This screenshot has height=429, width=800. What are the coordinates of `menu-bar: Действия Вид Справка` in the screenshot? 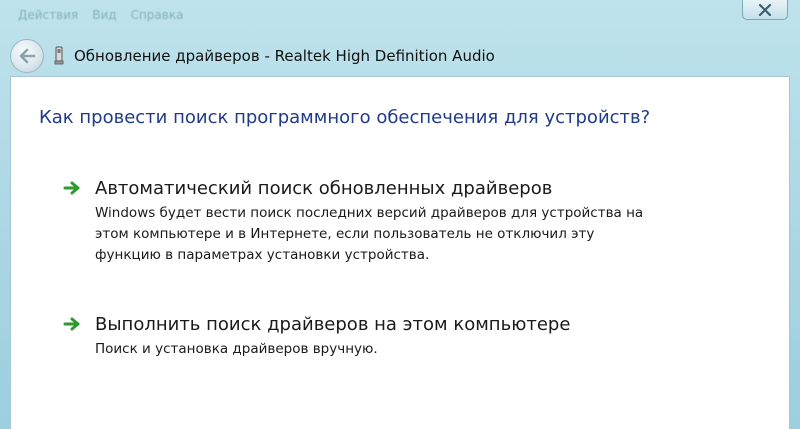 It's located at (100, 17).